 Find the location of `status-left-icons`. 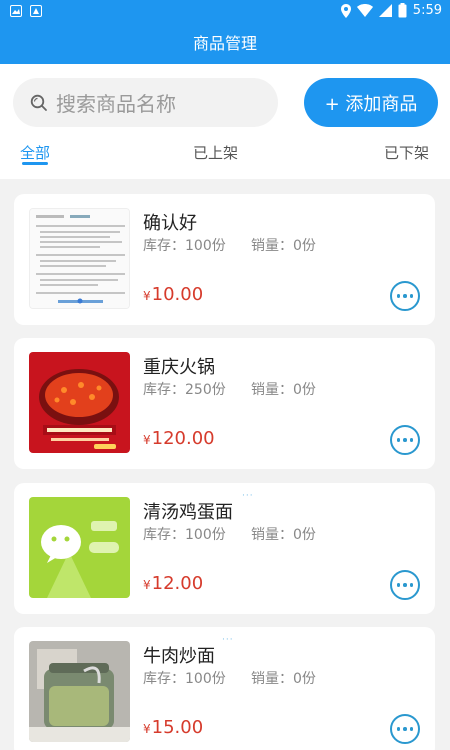

status-left-icons is located at coordinates (26, 11).